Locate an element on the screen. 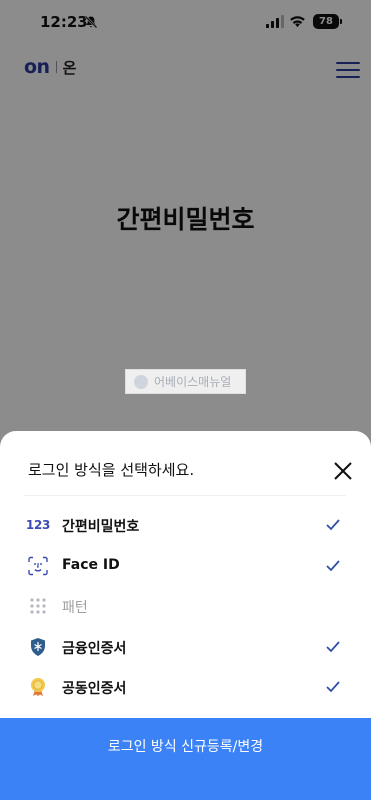  pin-123-label: 123 is located at coordinates (38, 525).